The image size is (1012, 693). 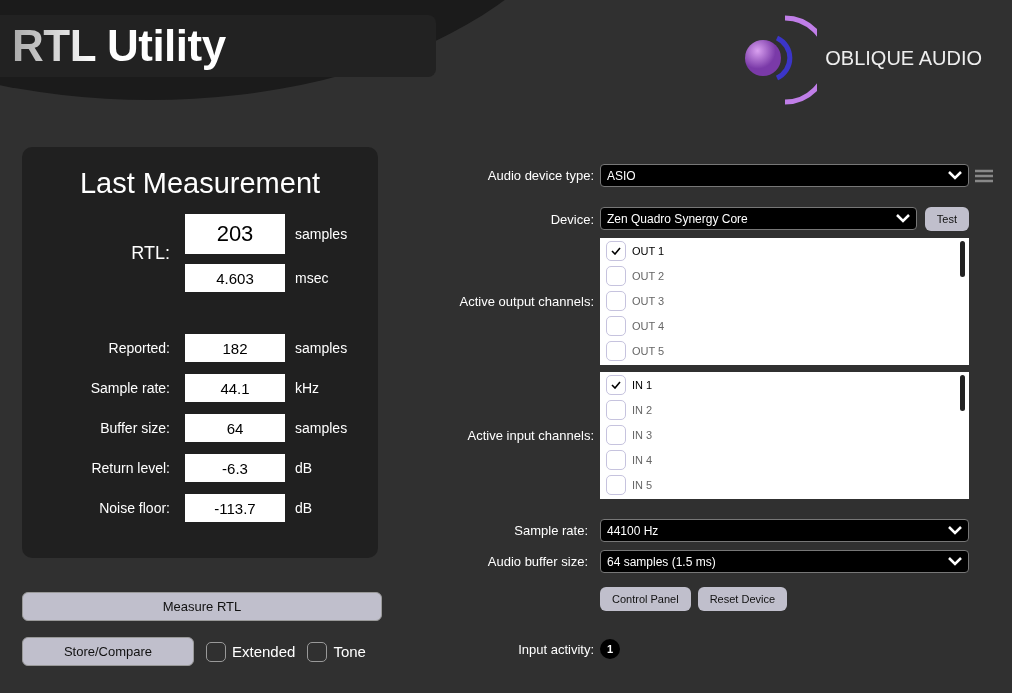 I want to click on measure-button: Measure RTL, so click(x=202, y=606).